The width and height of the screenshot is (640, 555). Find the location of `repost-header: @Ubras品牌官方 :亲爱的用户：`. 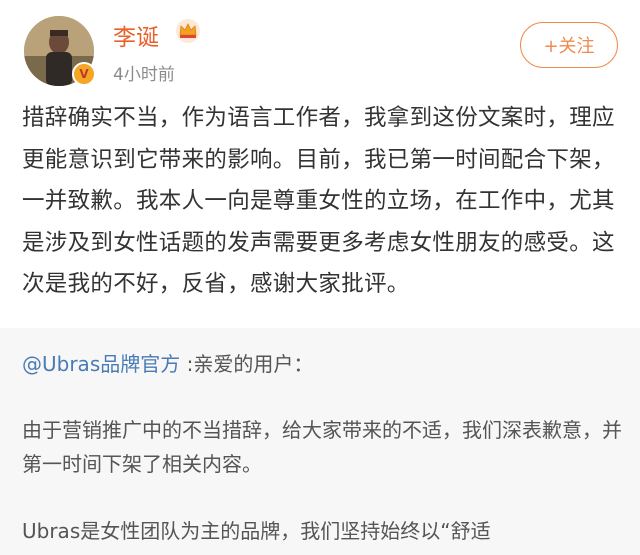

repost-header: @Ubras品牌官方 :亲爱的用户： is located at coordinates (167, 362).